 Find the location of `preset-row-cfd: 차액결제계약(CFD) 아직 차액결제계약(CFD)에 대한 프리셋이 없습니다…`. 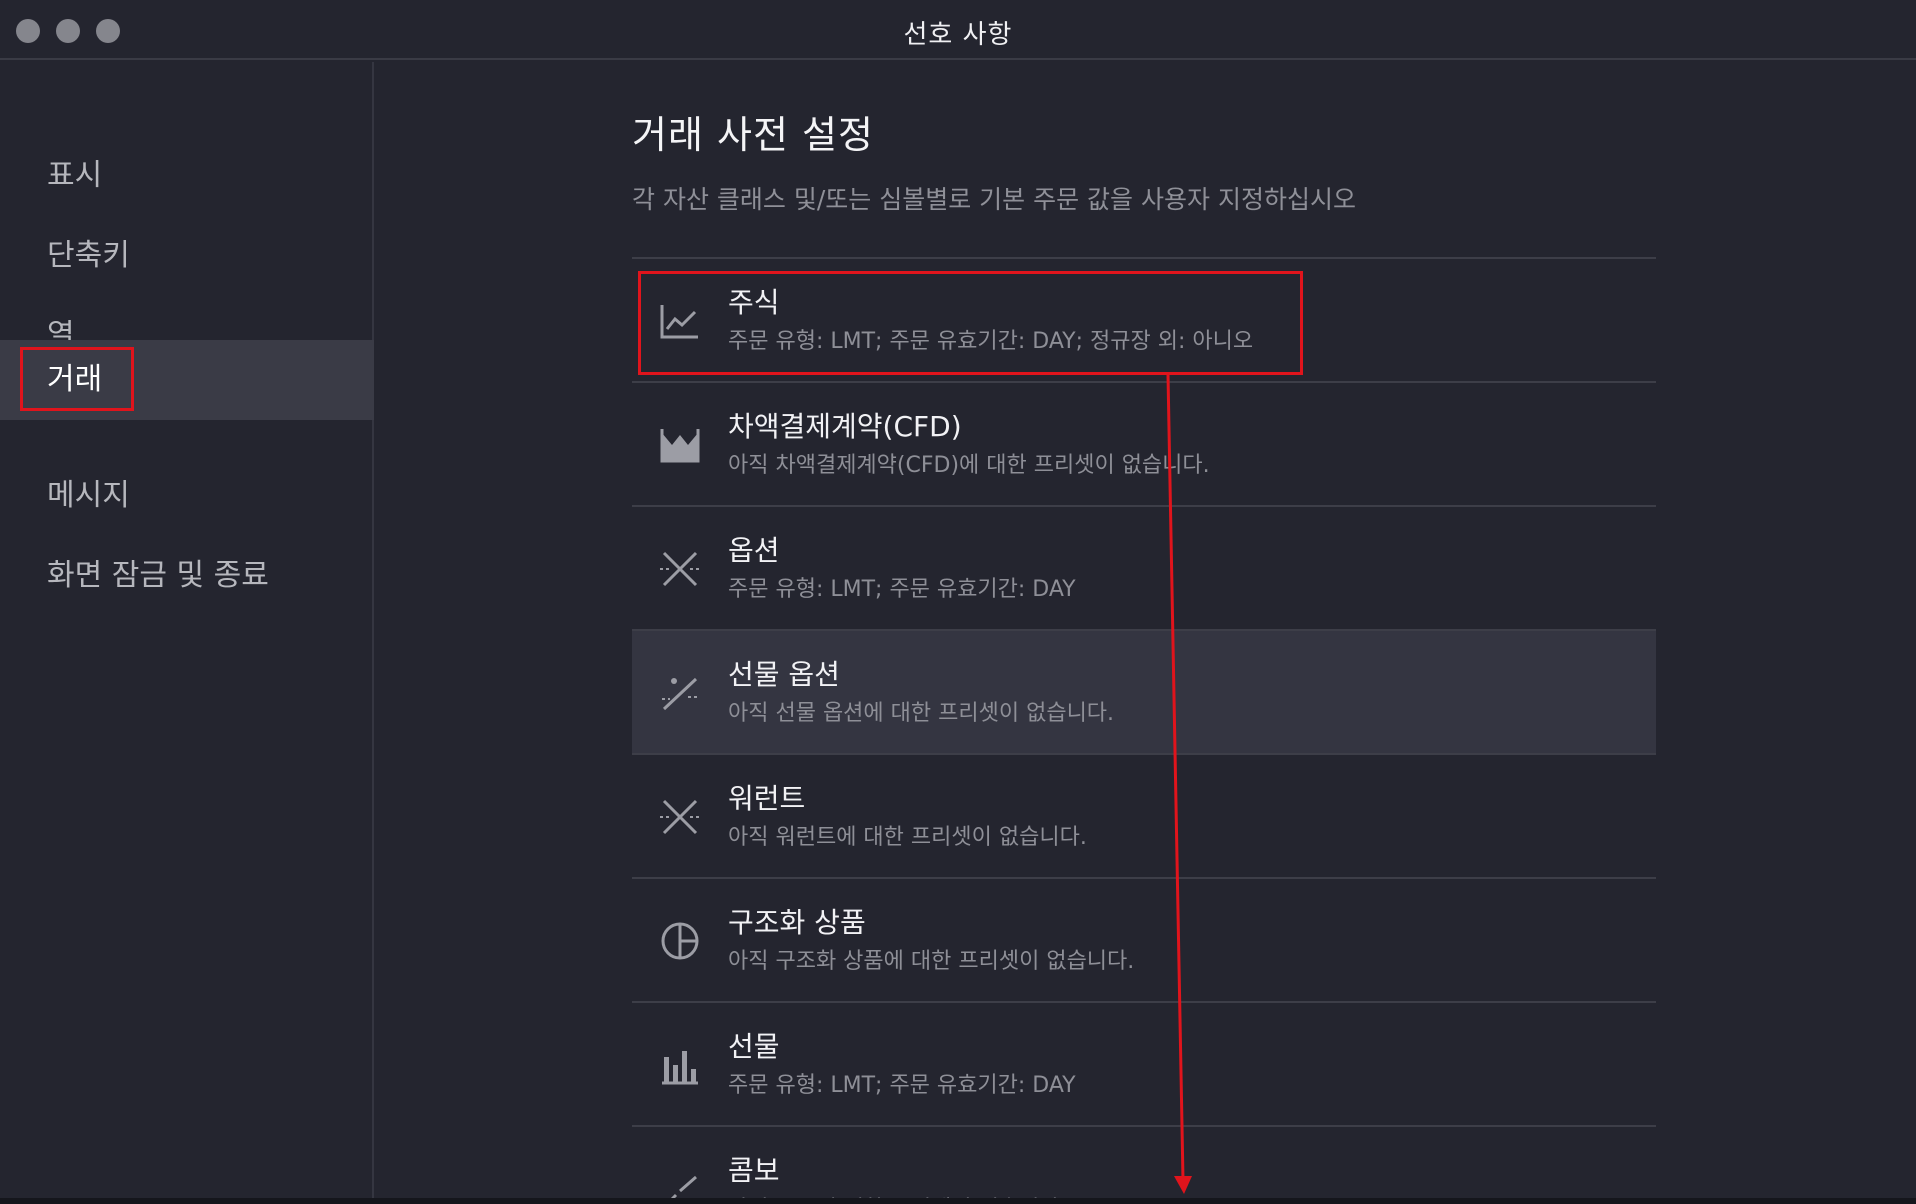

preset-row-cfd: 차액결제계약(CFD) 아직 차액결제계약(CFD)에 대한 프리셋이 없습니다… is located at coordinates (1144, 445).